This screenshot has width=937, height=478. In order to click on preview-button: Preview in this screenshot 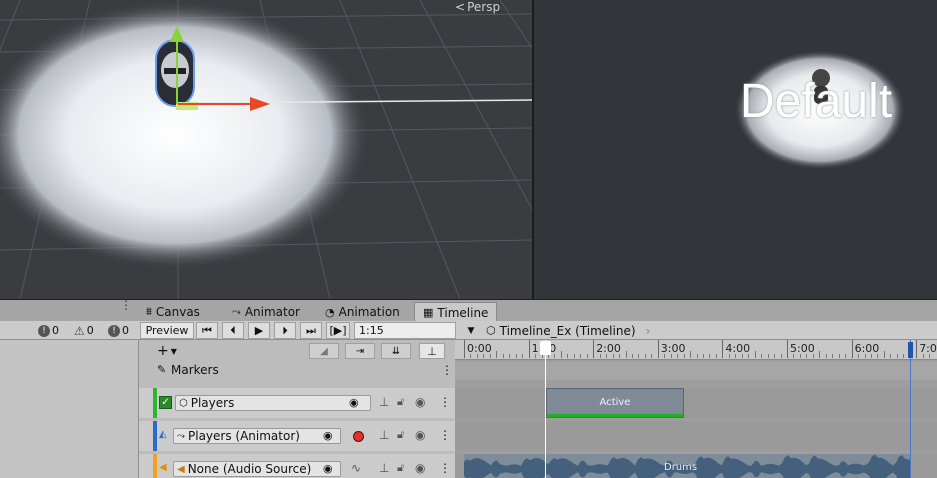, I will do `click(167, 330)`.